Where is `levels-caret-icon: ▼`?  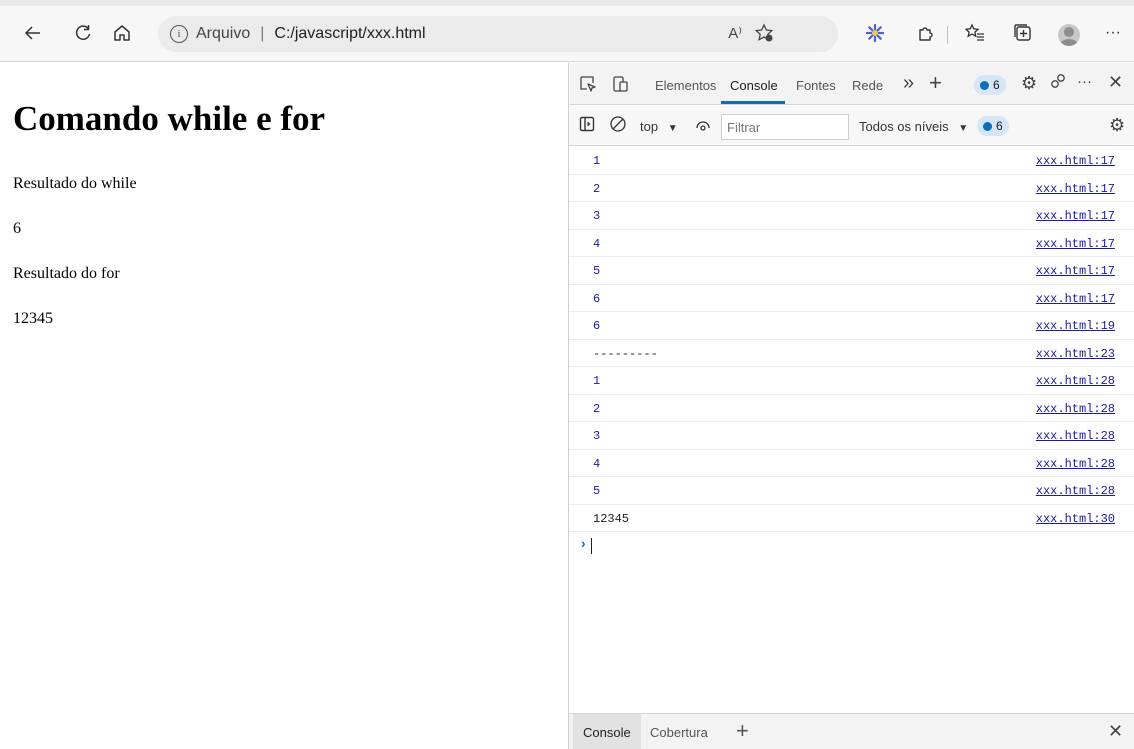 levels-caret-icon: ▼ is located at coordinates (963, 128).